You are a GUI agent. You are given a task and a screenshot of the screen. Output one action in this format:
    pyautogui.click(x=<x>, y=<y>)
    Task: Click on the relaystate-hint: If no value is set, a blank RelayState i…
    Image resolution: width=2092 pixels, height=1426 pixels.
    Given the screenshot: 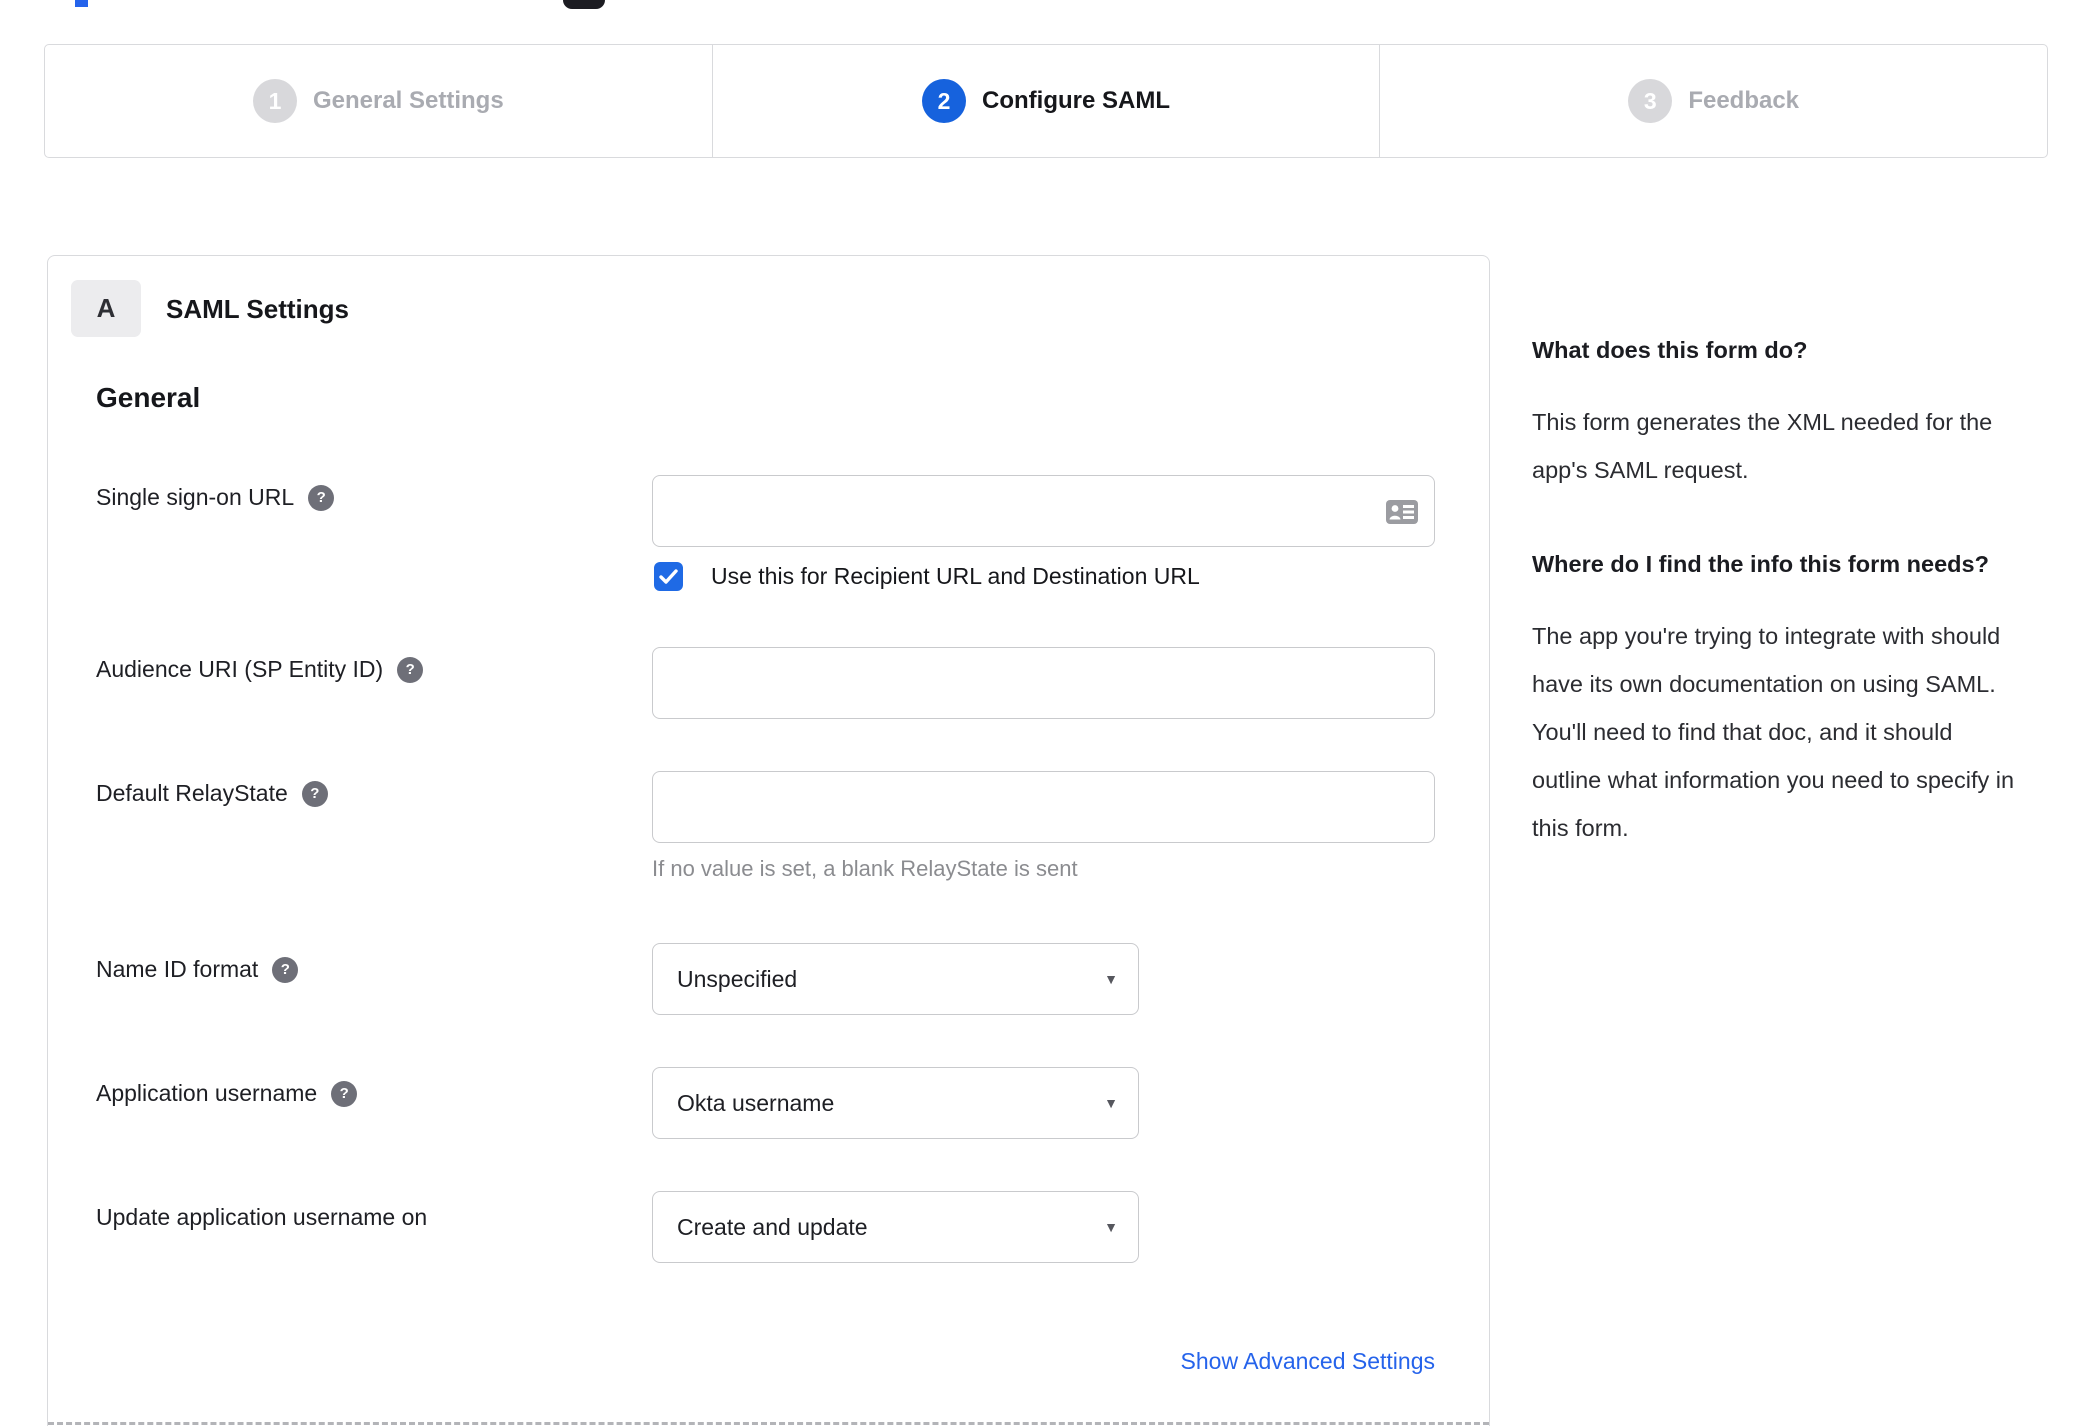 What is the action you would take?
    pyautogui.click(x=865, y=868)
    